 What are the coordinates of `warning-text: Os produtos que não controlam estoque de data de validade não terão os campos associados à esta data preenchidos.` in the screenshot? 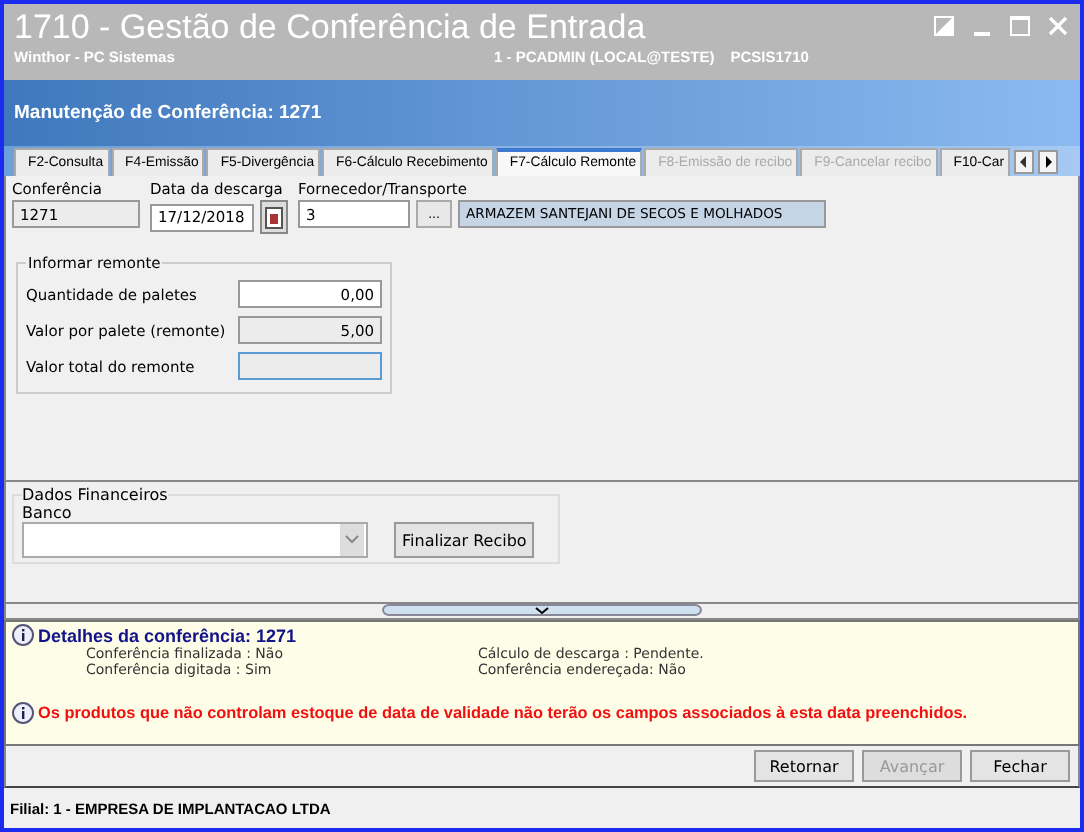 It's located at (503, 713).